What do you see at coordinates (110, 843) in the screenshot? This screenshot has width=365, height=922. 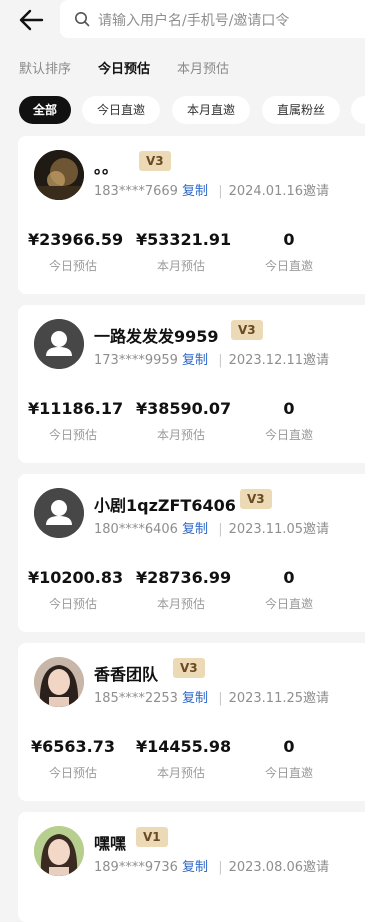 I see `member-name: 嘿嘿` at bounding box center [110, 843].